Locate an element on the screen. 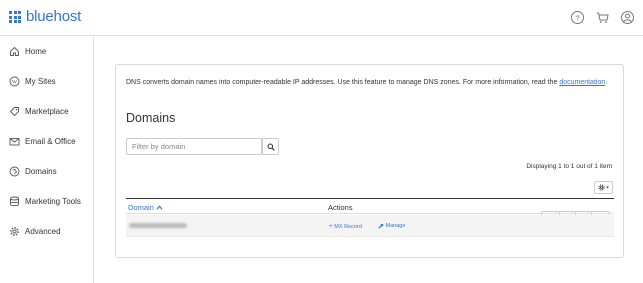  tag-icon is located at coordinates (14, 111).